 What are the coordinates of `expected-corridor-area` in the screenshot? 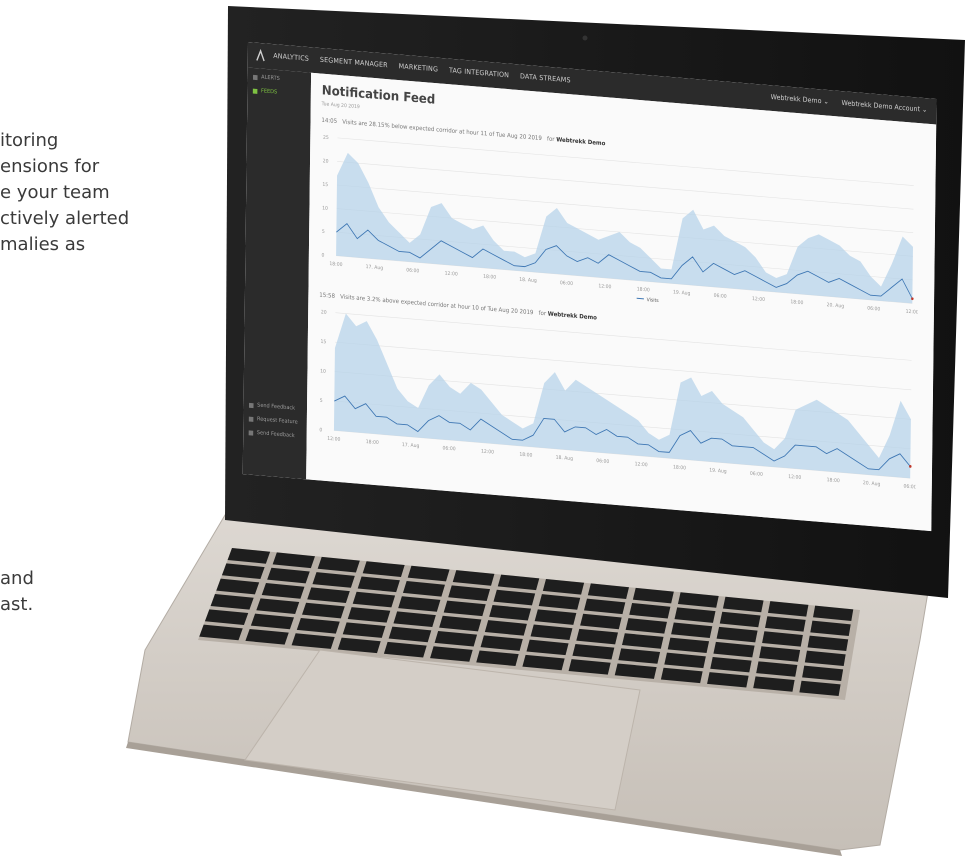 It's located at (624, 228).